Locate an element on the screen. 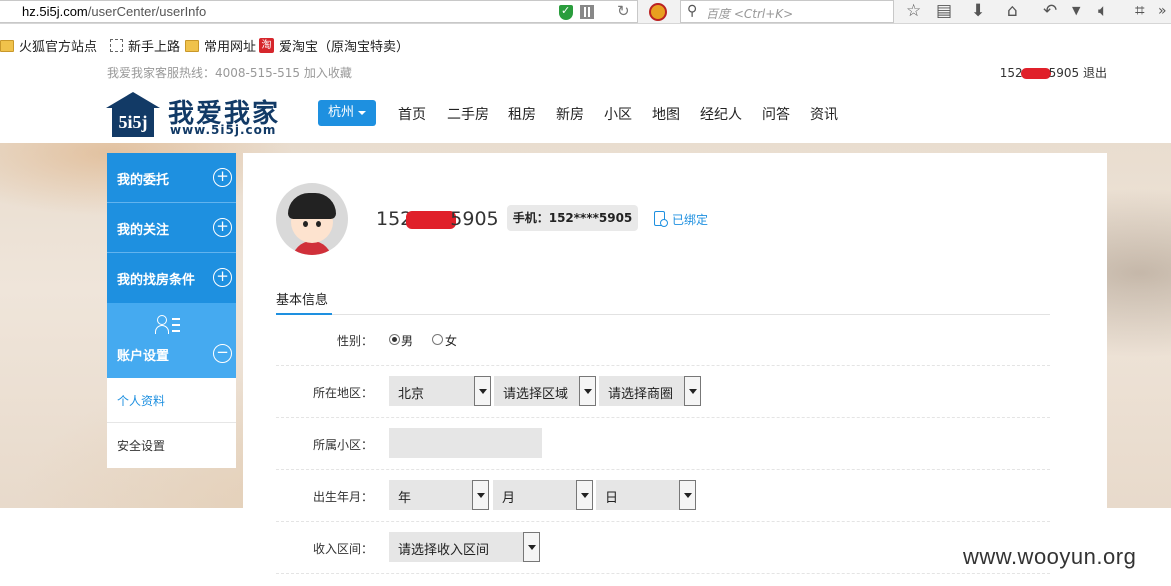 This screenshot has width=1171, height=586. bookmark-aitaobao: 淘爱淘宝（原淘宝特卖） is located at coordinates (334, 45).